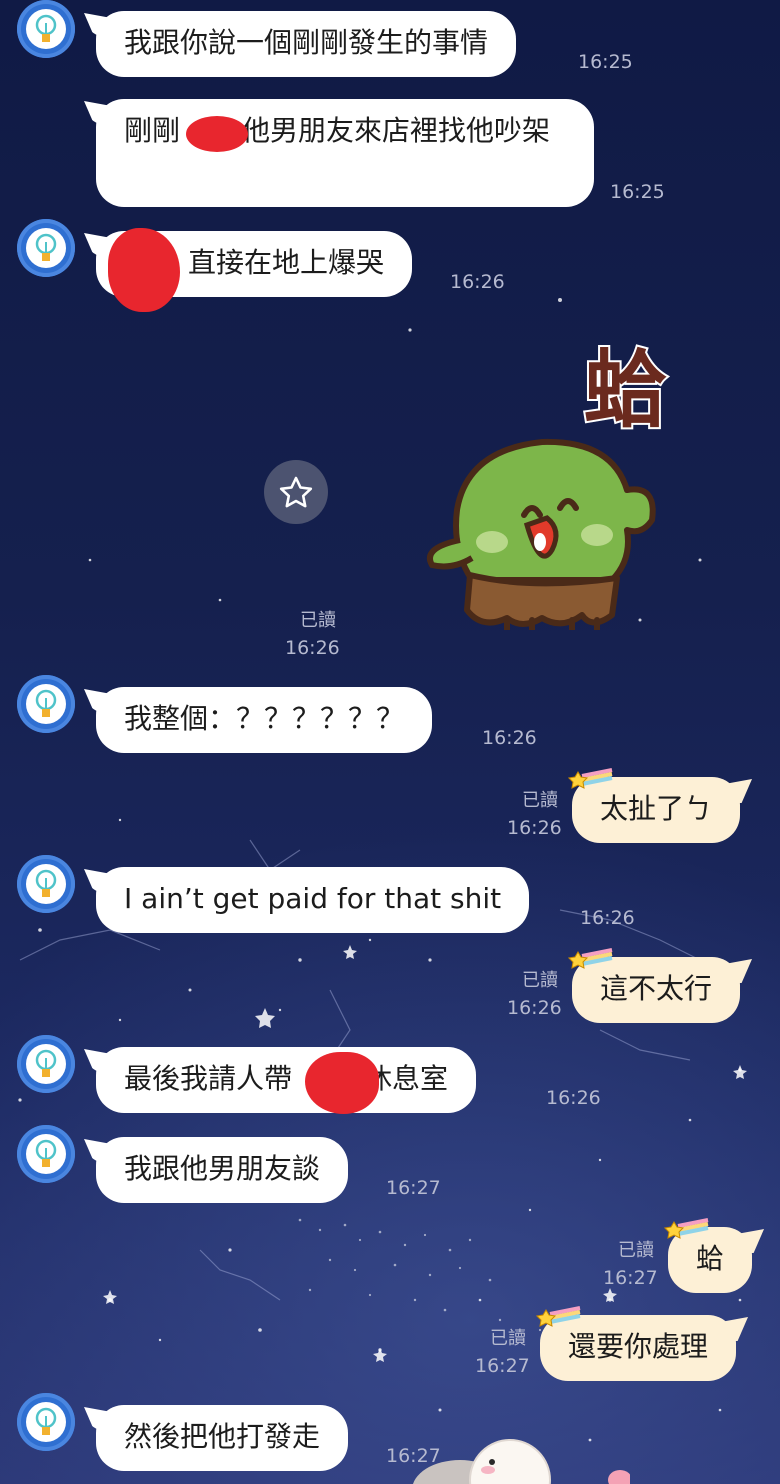 This screenshot has width=780, height=1484. What do you see at coordinates (396, 130) in the screenshot?
I see `message-text-continued: 他男朋友來店裡找他吵架` at bounding box center [396, 130].